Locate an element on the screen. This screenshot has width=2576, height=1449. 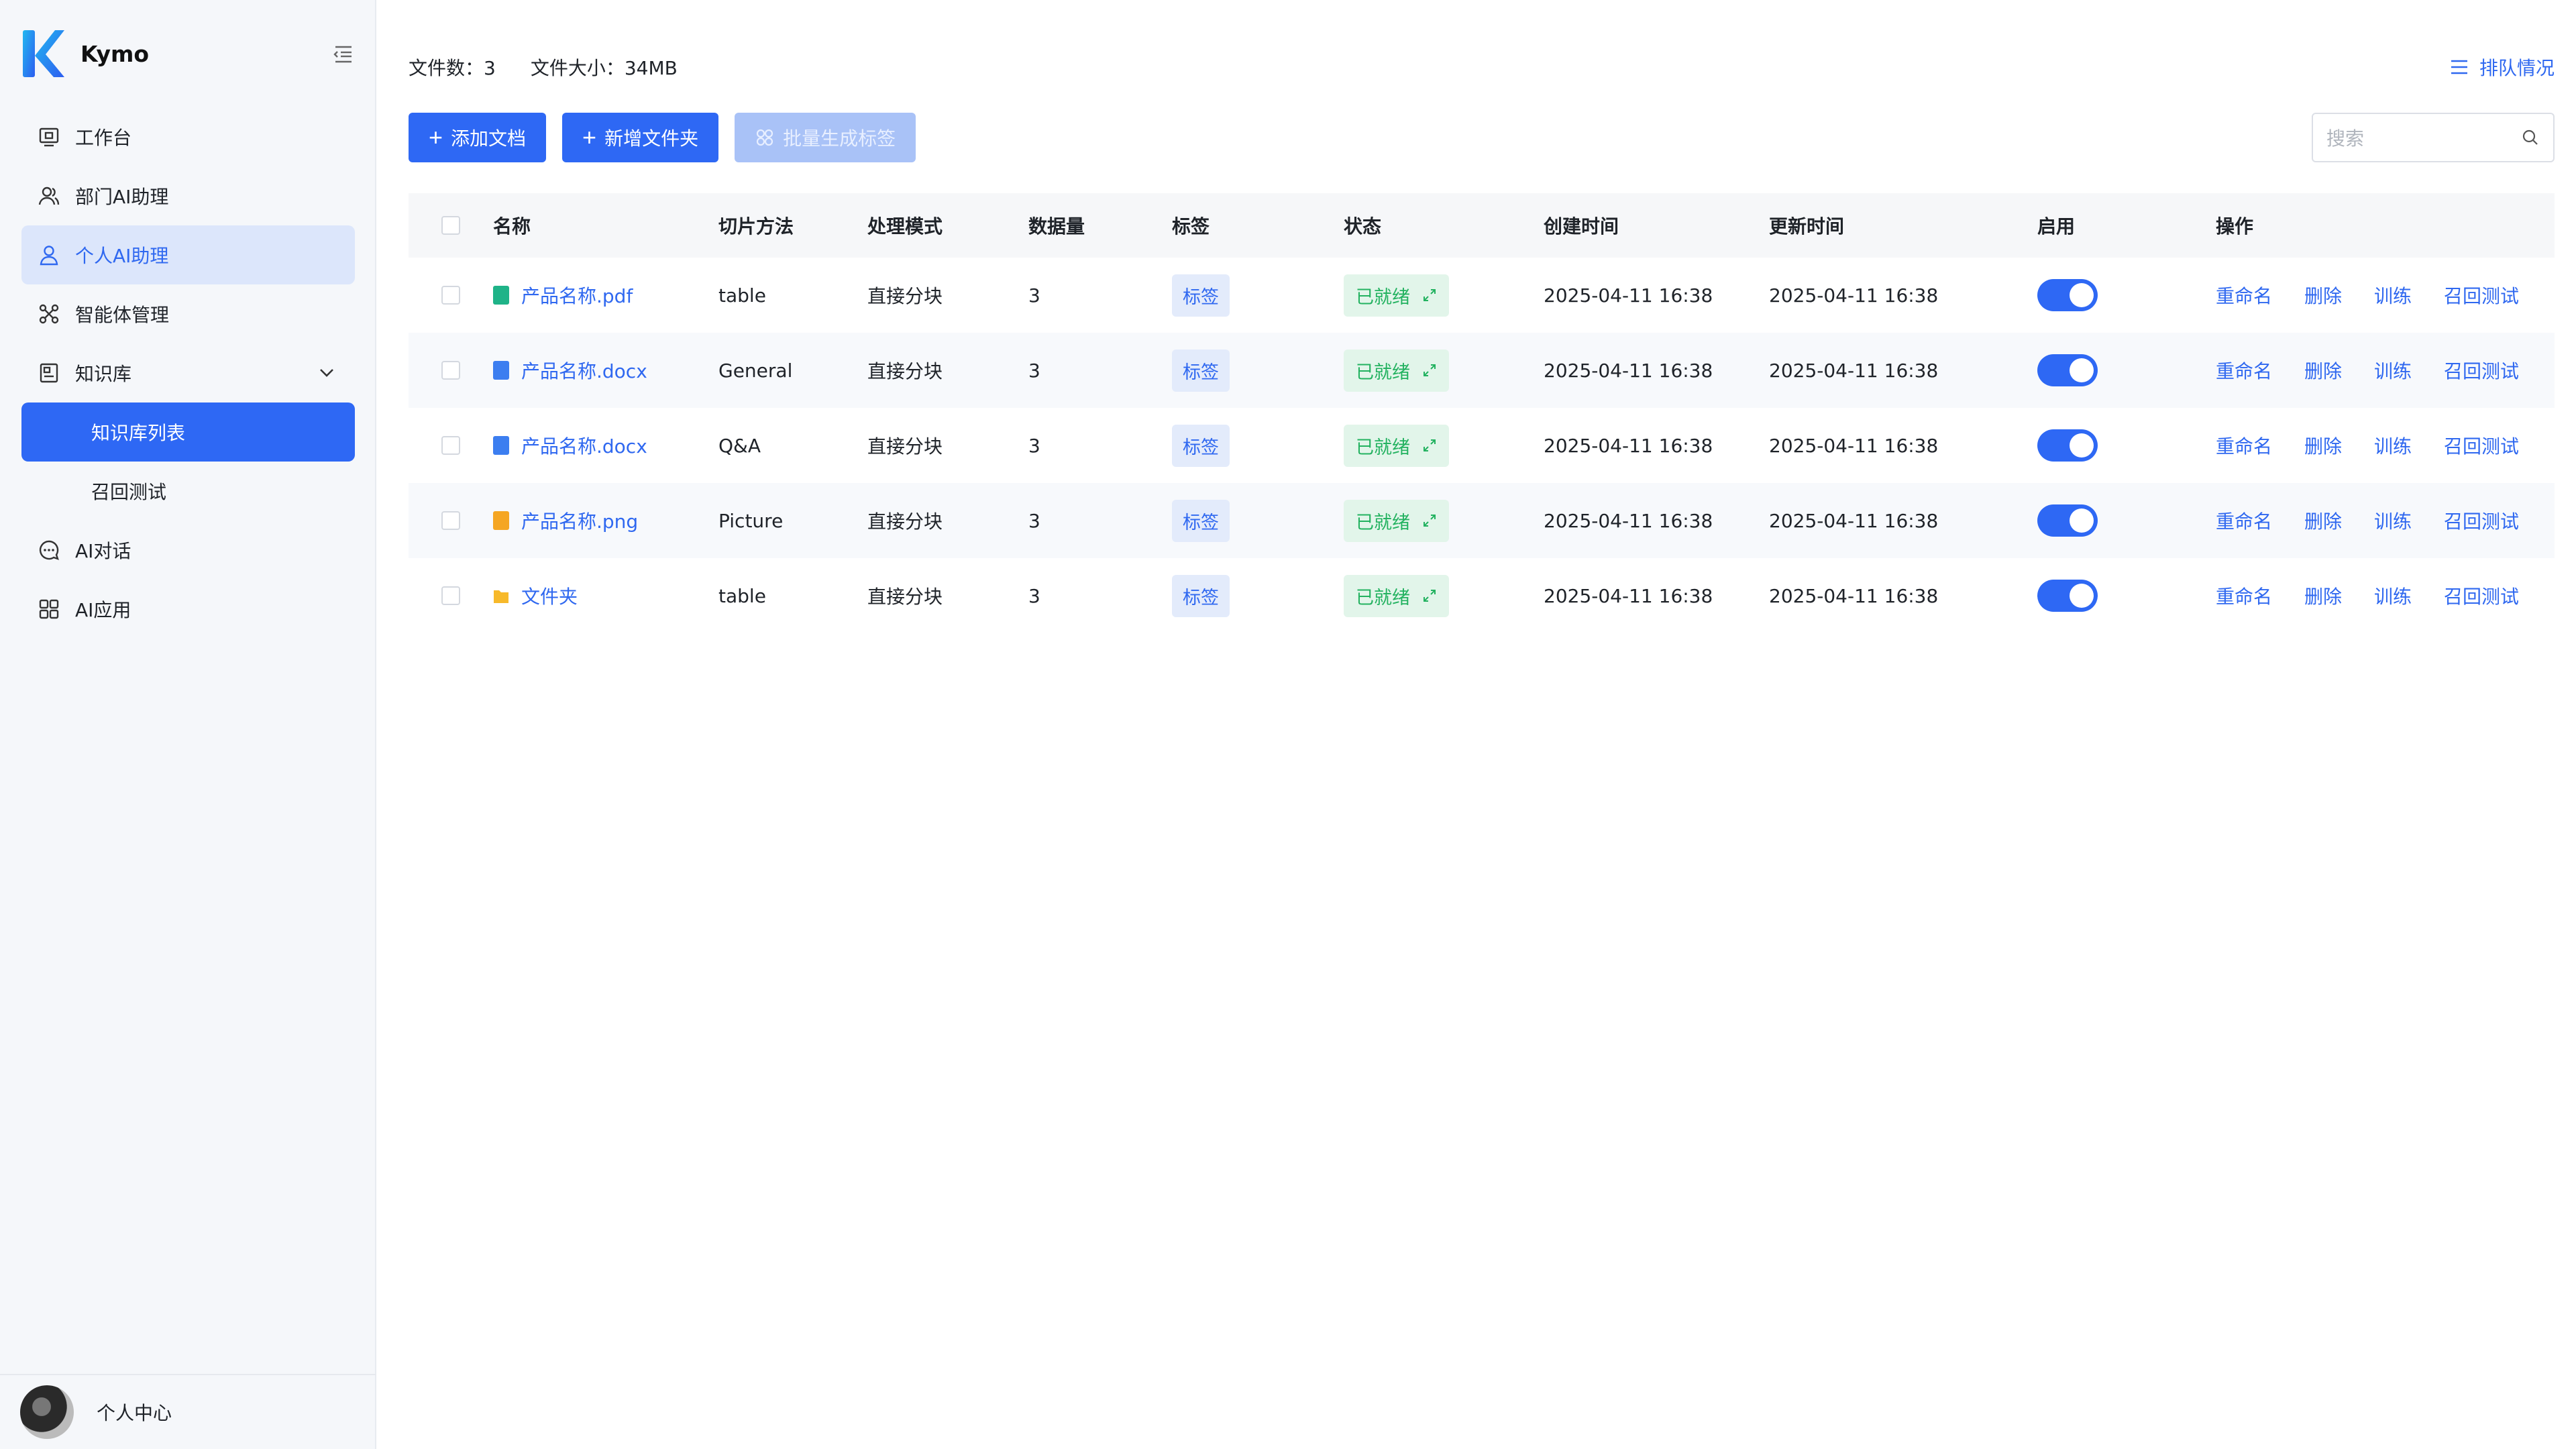
batch-generate-tags-button: 批量生成标签 is located at coordinates (825, 137).